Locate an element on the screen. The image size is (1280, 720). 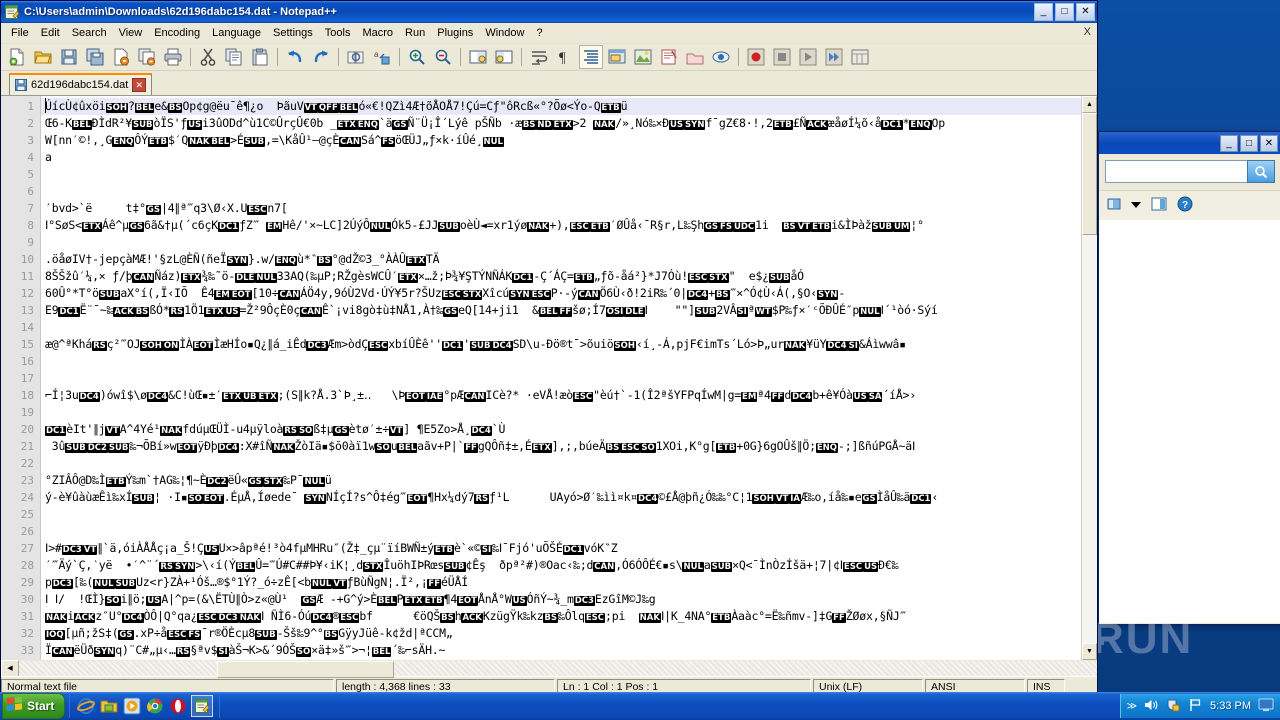
minimize-button: _ is located at coordinates (1043, 12).